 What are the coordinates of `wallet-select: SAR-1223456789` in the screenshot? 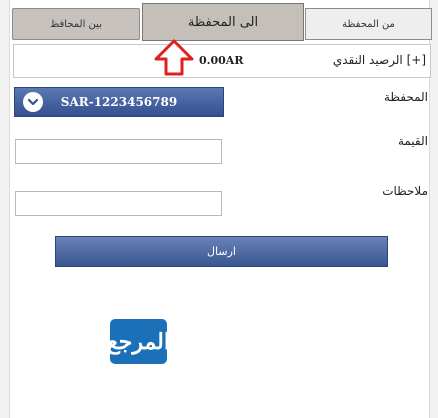 It's located at (119, 102).